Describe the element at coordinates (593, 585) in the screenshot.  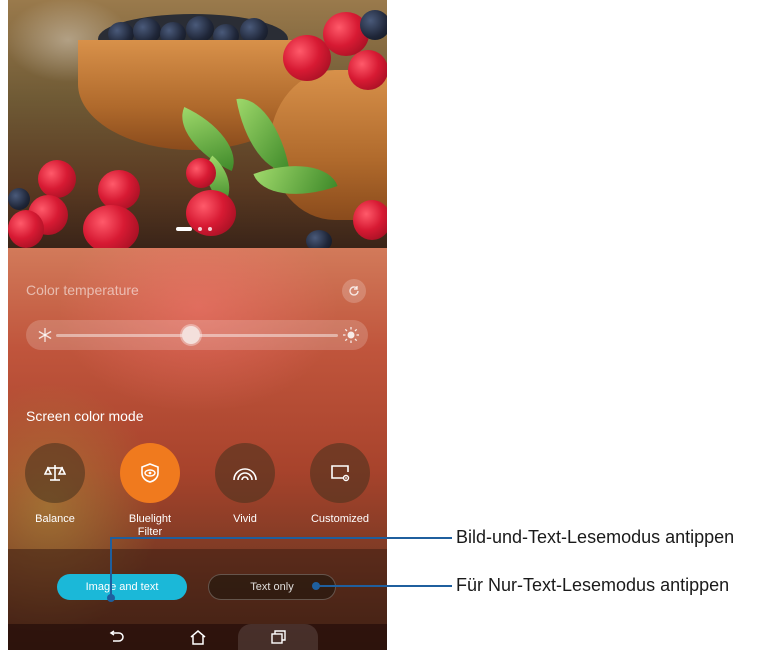
I see `callout-text-only-label: Für Nur-Text-Lesemodus antippen` at that location.